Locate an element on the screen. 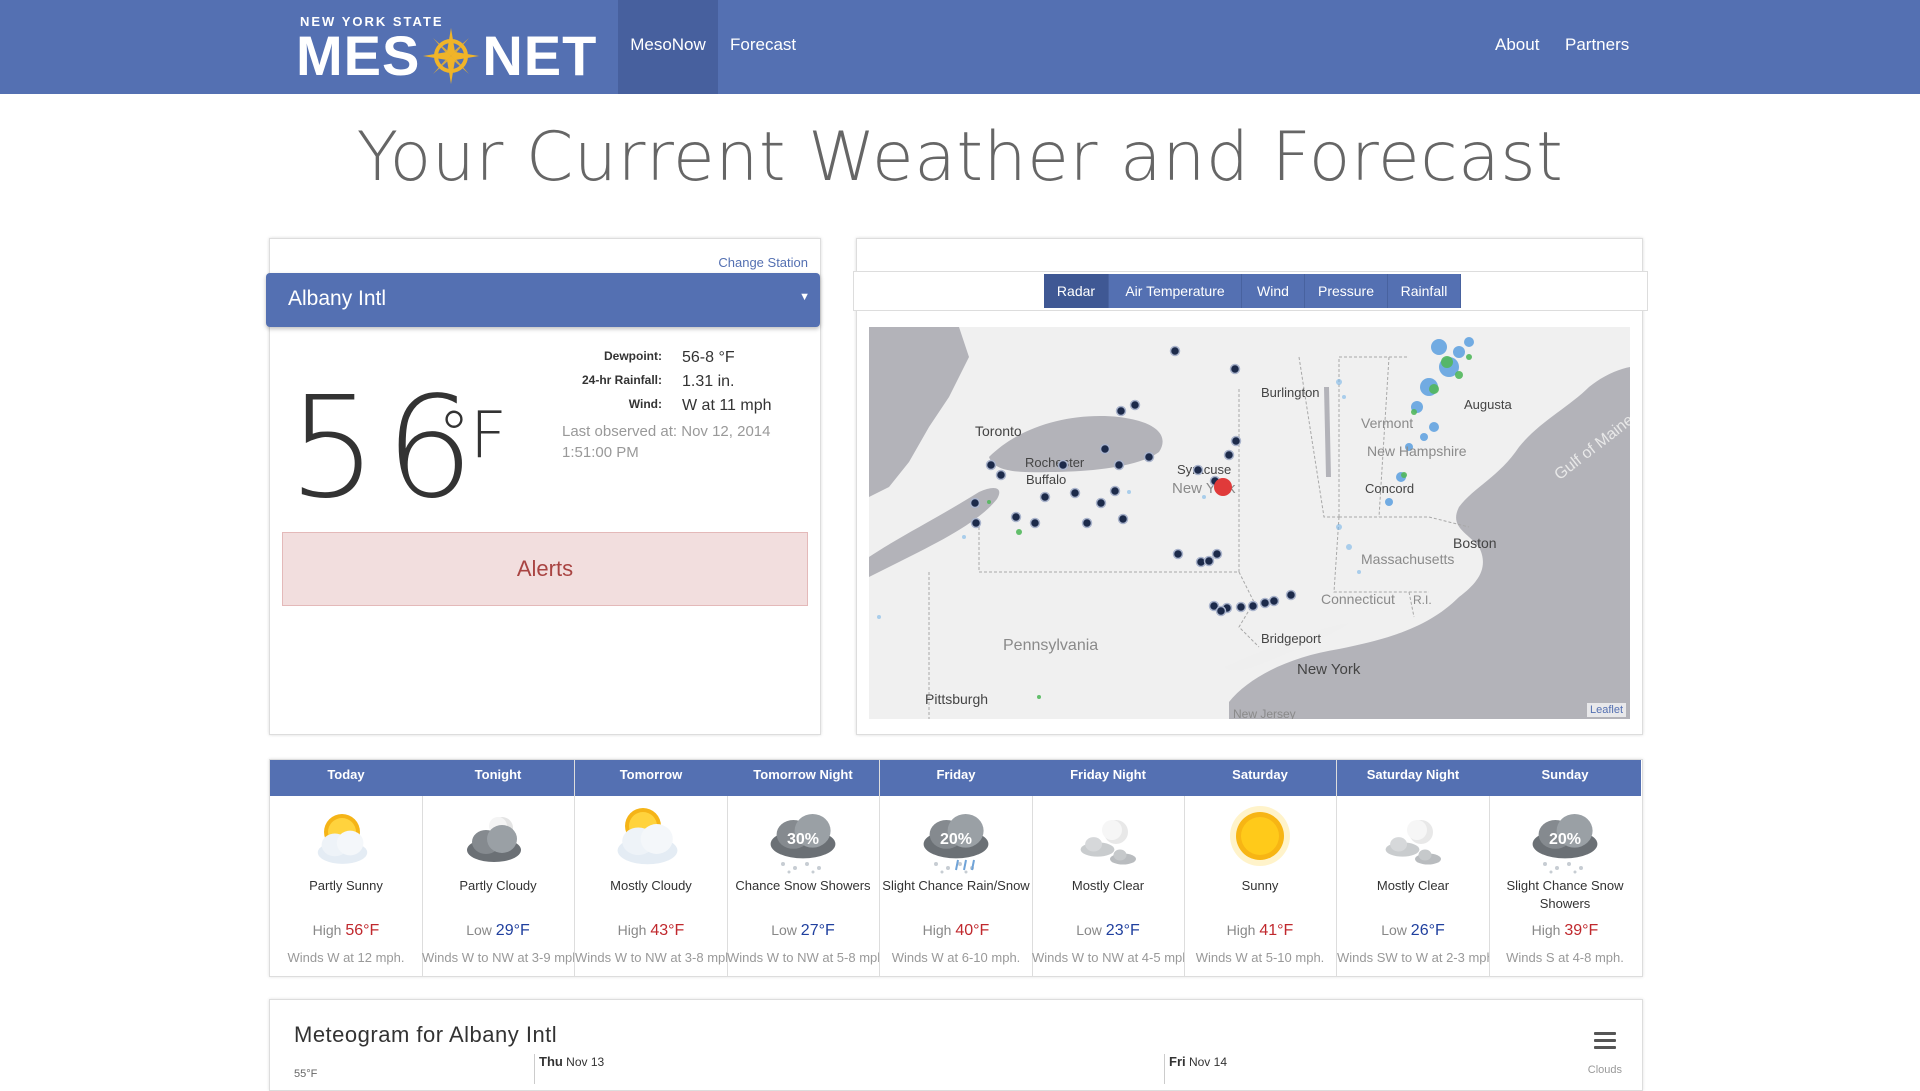  meteogram-clouds-label: Clouds is located at coordinates (1604, 1070).